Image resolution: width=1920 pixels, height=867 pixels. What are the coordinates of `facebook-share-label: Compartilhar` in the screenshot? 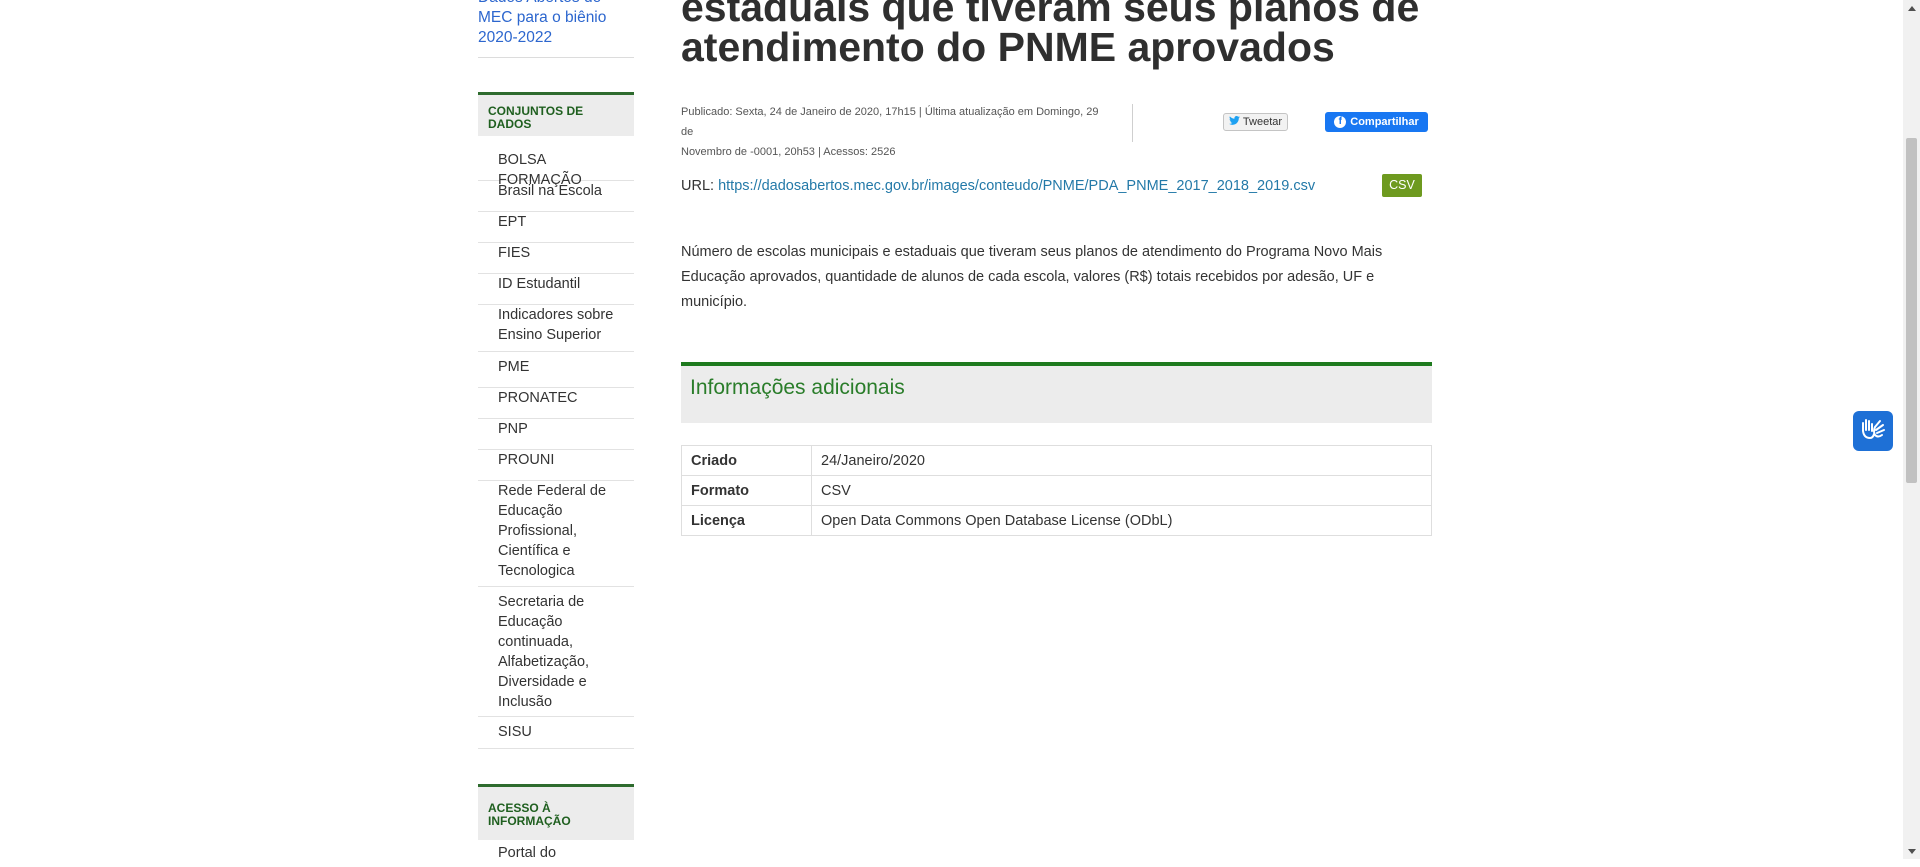 It's located at (1384, 122).